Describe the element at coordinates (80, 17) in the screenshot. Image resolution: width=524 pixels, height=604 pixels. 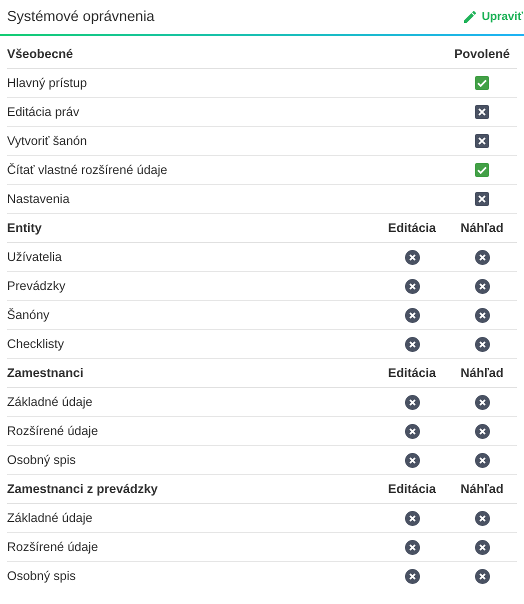
I see `panel-title: Systémové oprávnenia` at that location.